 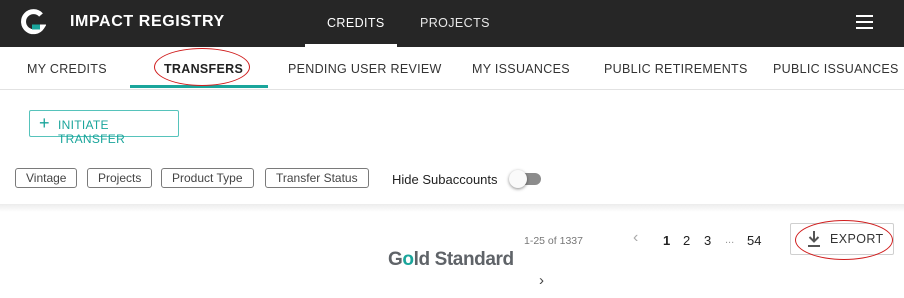 What do you see at coordinates (464, 259) in the screenshot?
I see `brand-rest: ld Standard` at bounding box center [464, 259].